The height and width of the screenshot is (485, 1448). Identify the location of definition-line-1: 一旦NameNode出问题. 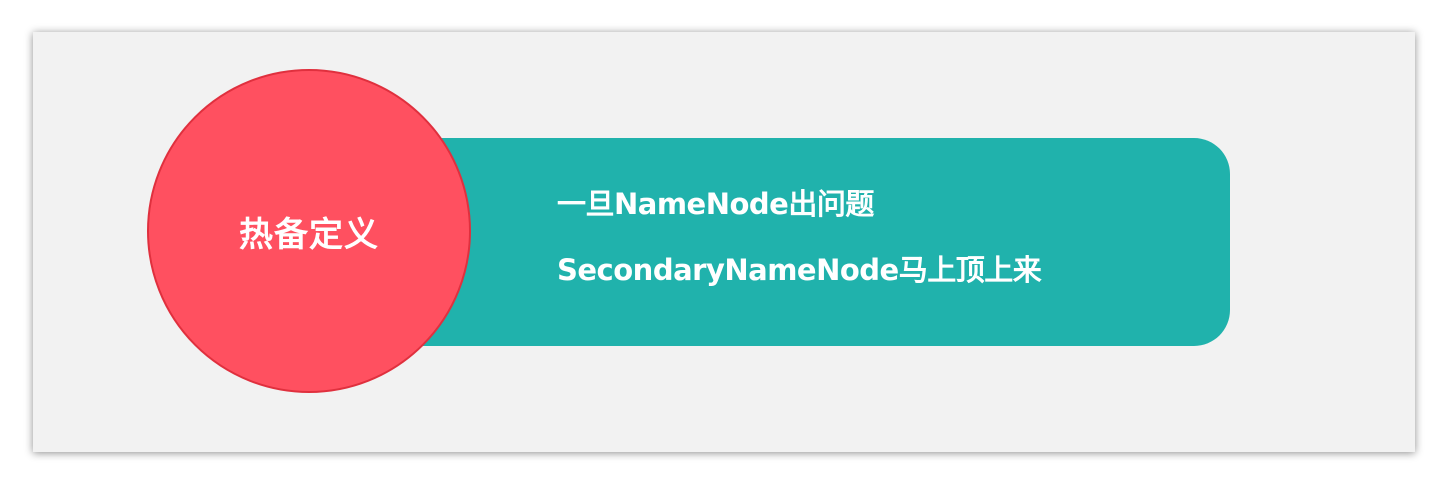
(715, 204).